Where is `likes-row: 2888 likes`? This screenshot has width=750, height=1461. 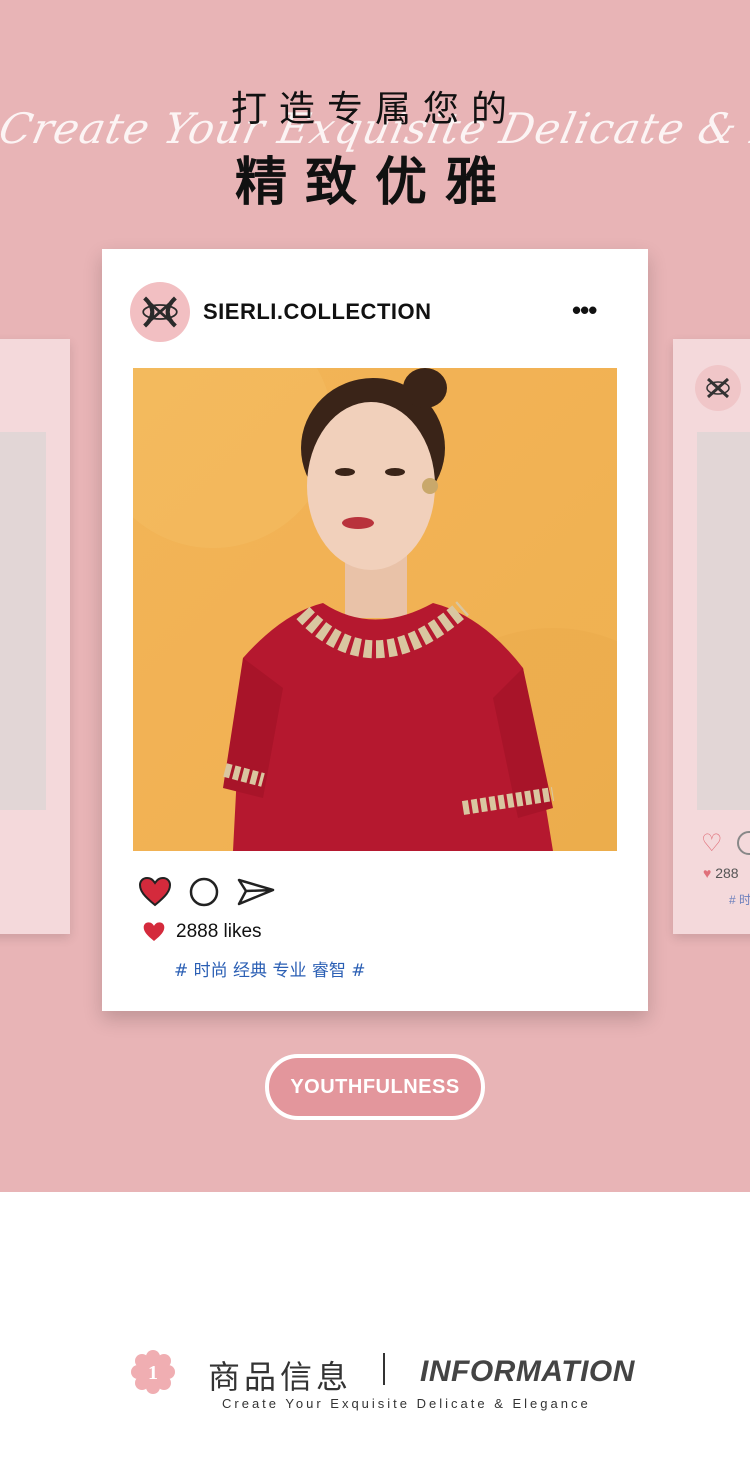
likes-row: 2888 likes is located at coordinates (202, 932).